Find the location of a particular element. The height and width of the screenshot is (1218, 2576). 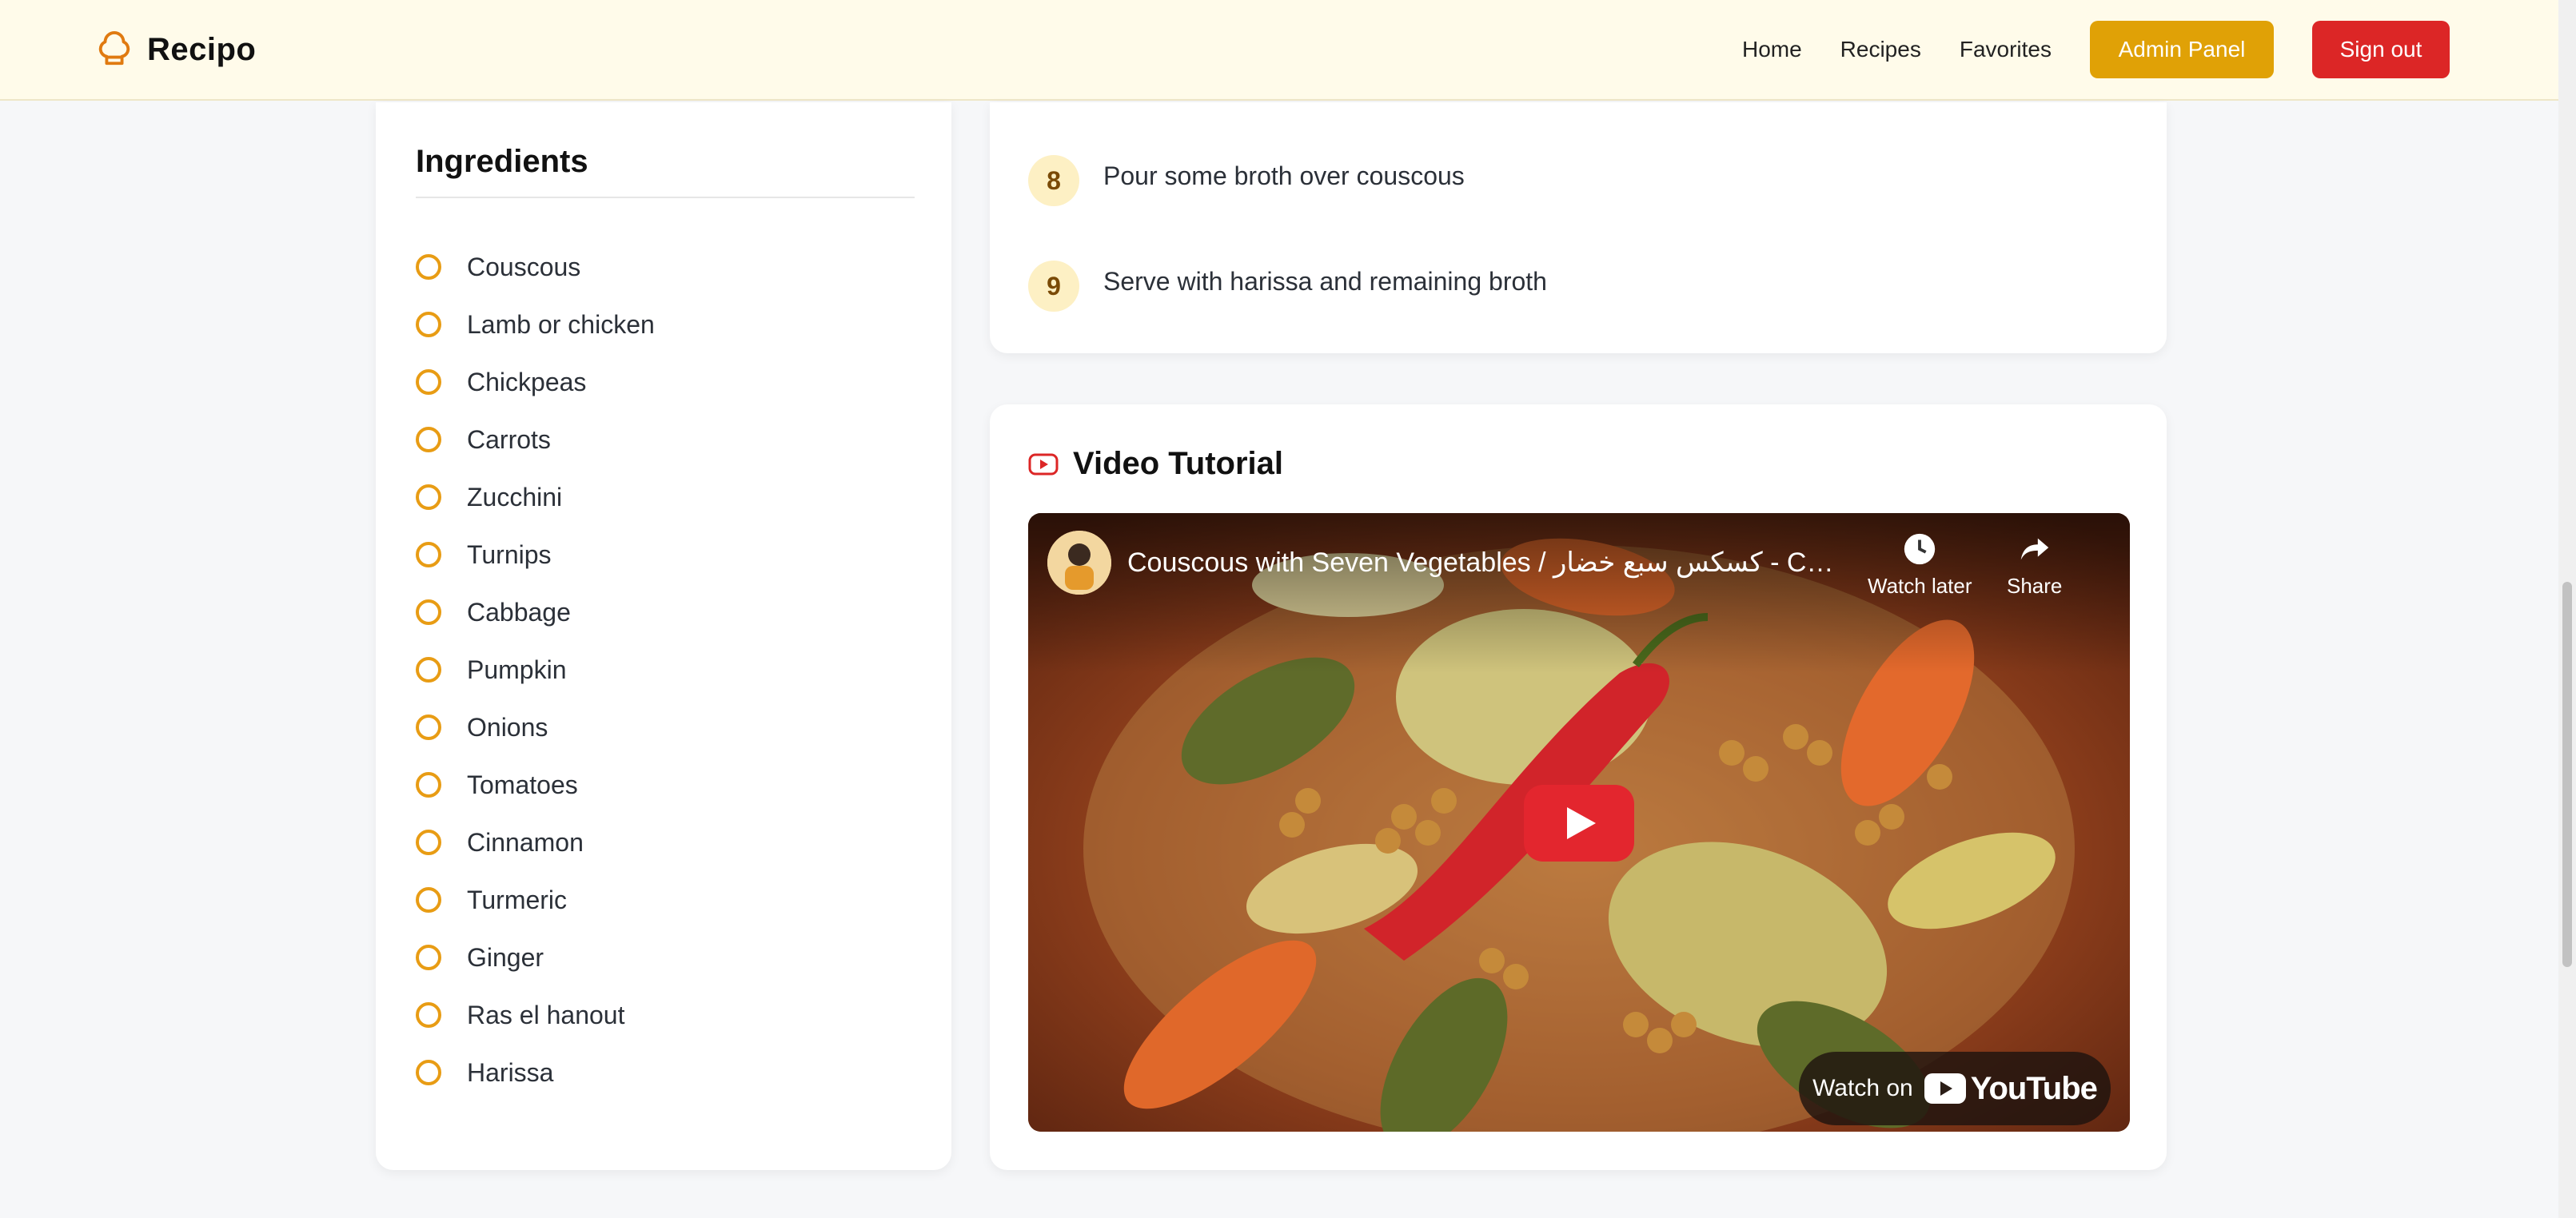

watch-on-label: Watch on is located at coordinates (1862, 1088).